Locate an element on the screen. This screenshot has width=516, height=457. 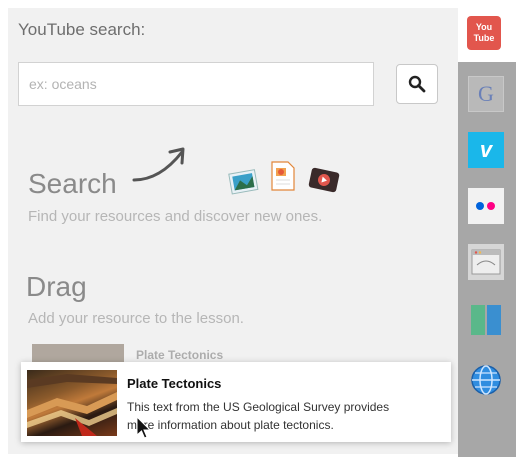
youtube-tab-line: You is located at coordinates (484, 27).